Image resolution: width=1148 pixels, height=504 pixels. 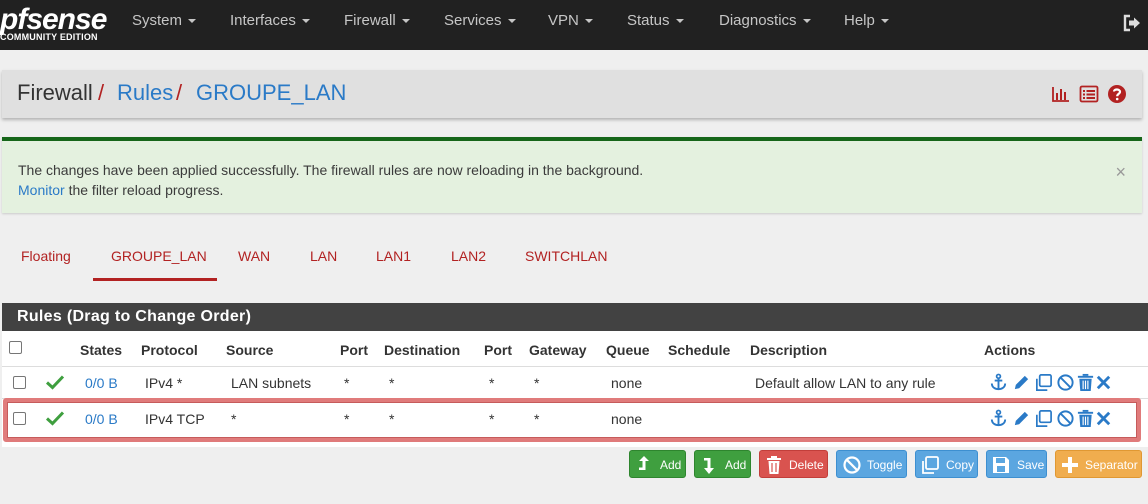 I want to click on tab-lan2: LAN2, so click(x=468, y=256).